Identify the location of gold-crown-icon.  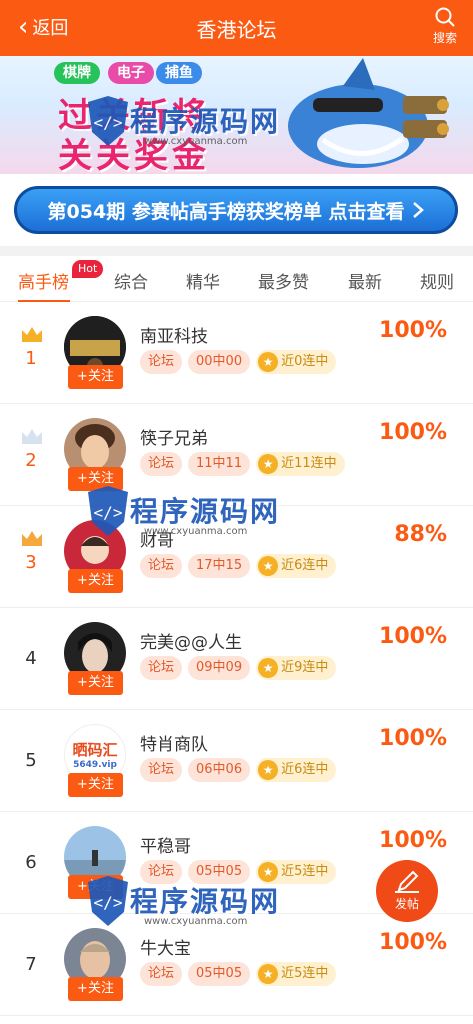
(32, 334).